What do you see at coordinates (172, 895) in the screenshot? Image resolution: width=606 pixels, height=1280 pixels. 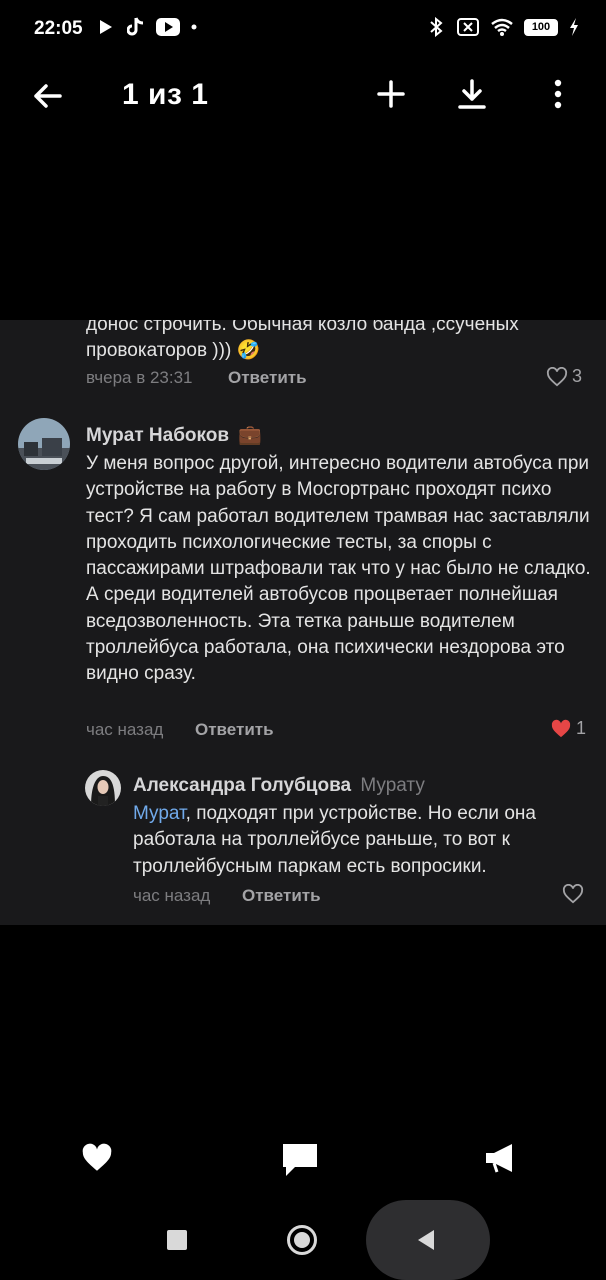 I see `reply-time: час назад` at bounding box center [172, 895].